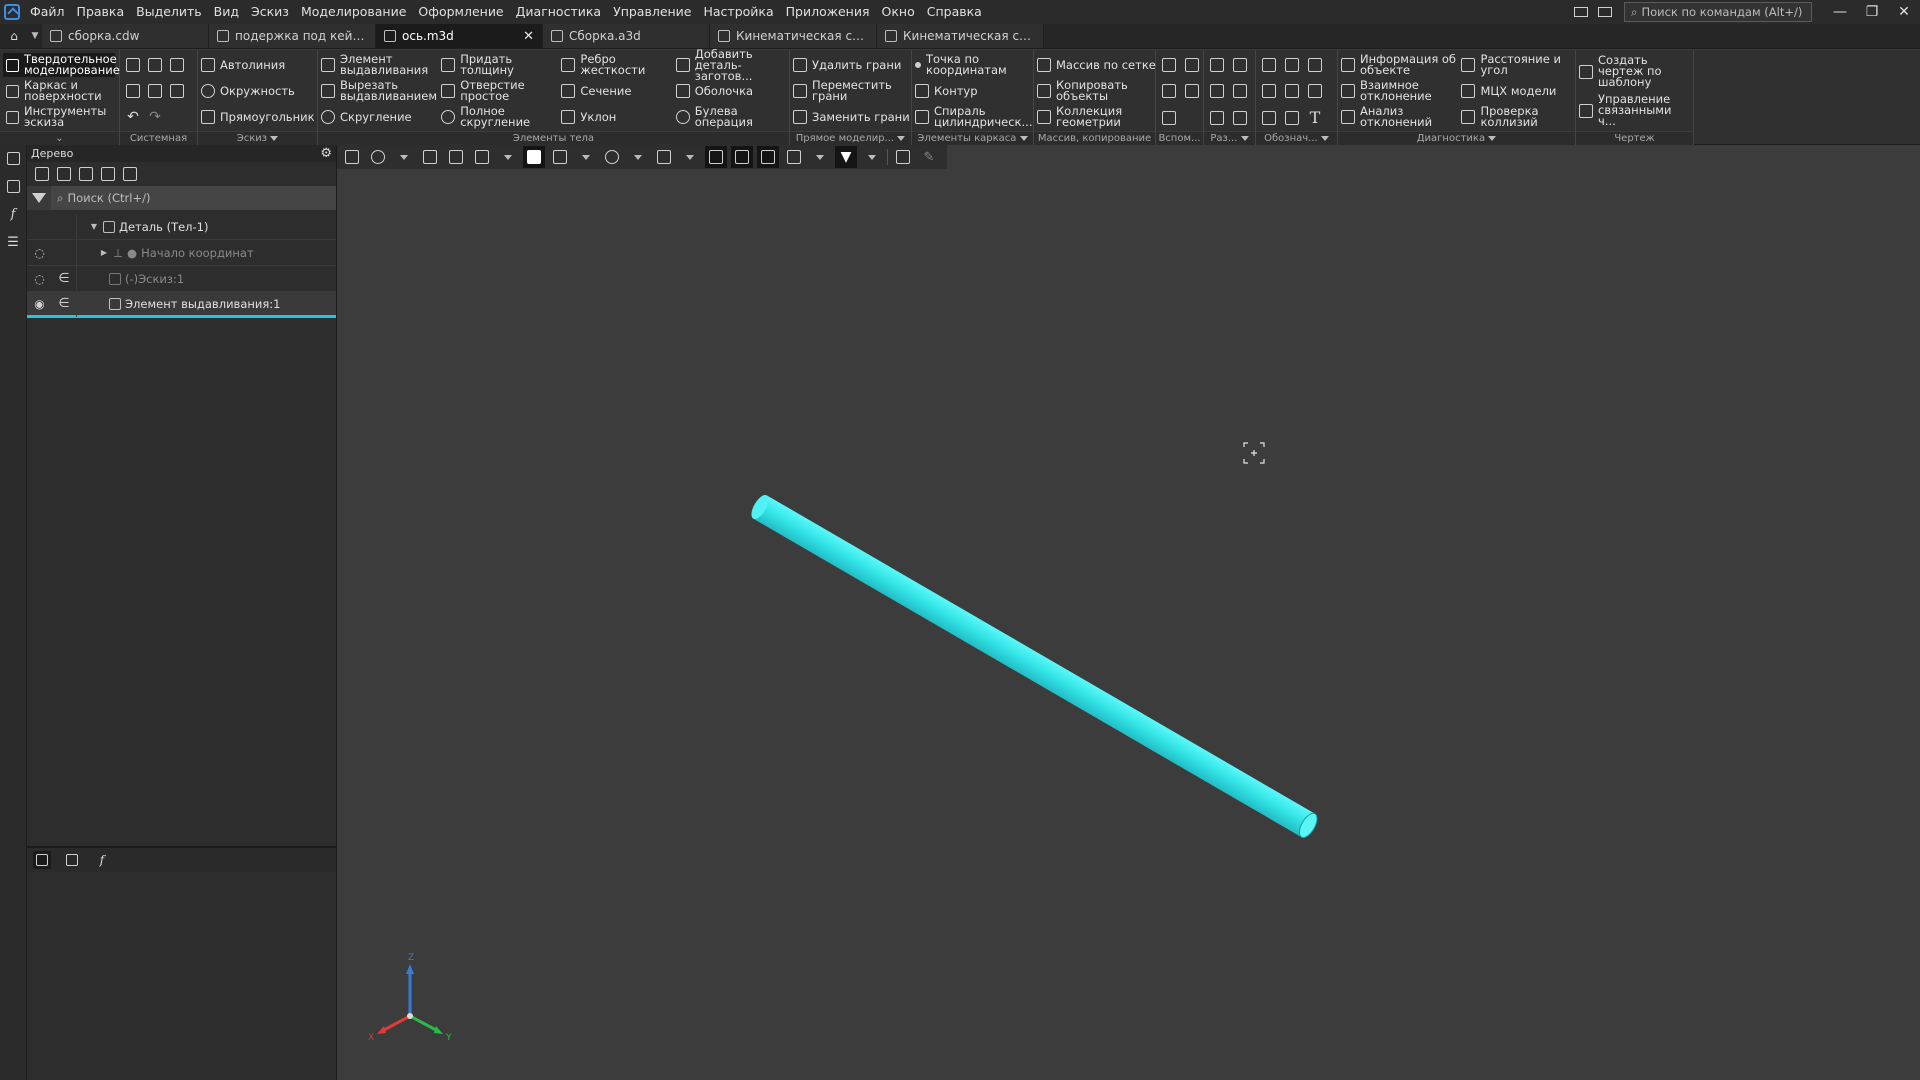  What do you see at coordinates (1192, 91) in the screenshot?
I see `aux-cs-icon` at bounding box center [1192, 91].